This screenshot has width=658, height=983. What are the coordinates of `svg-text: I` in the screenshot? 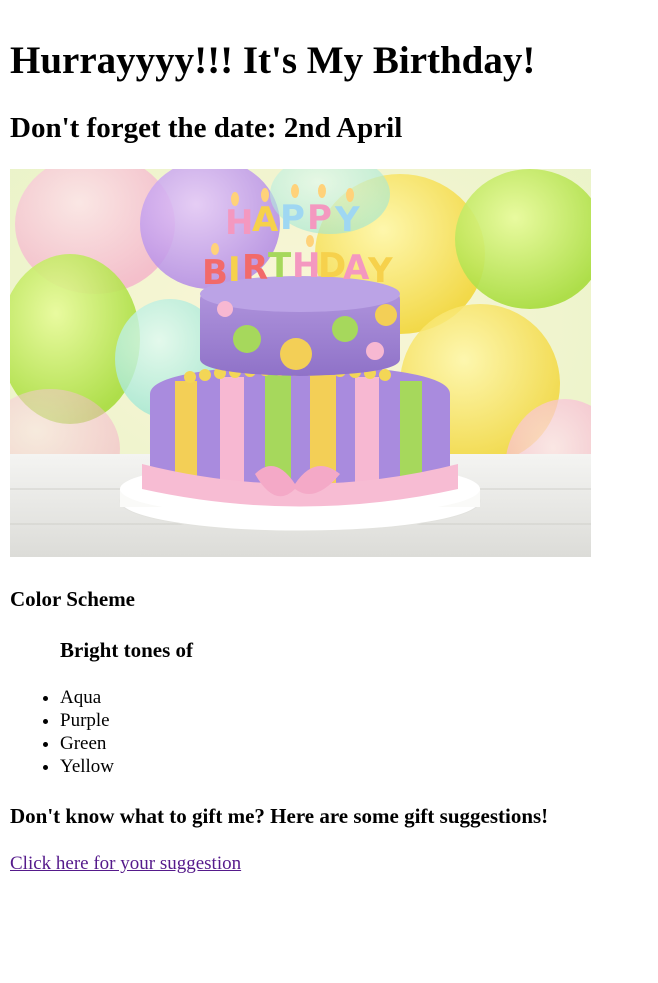 It's located at (234, 270).